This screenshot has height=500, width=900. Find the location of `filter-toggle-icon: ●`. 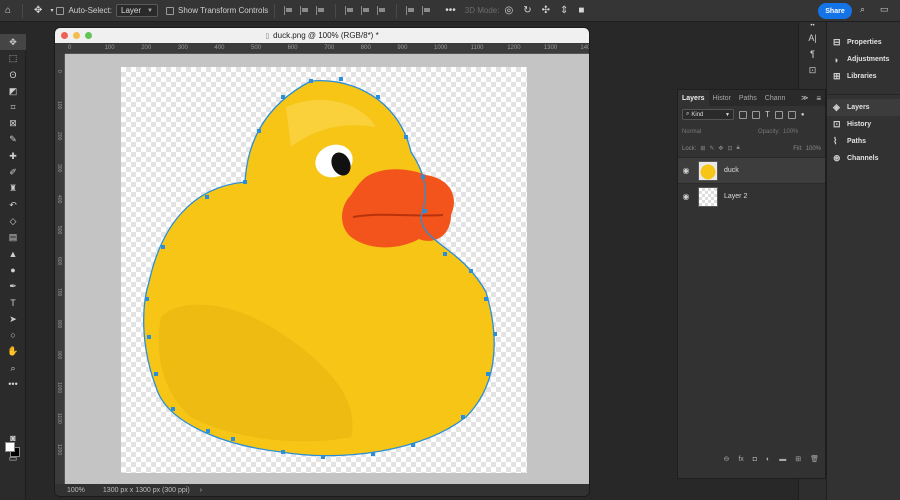

filter-toggle-icon: ● is located at coordinates (803, 115).